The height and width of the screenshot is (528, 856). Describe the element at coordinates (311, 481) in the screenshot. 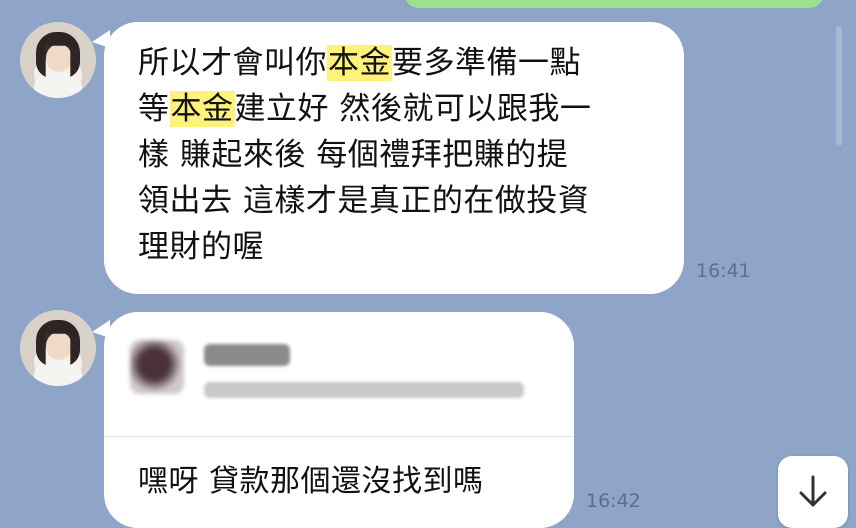

I see `message-text: 嘿呀 貸款那個還沒找到嗎` at that location.